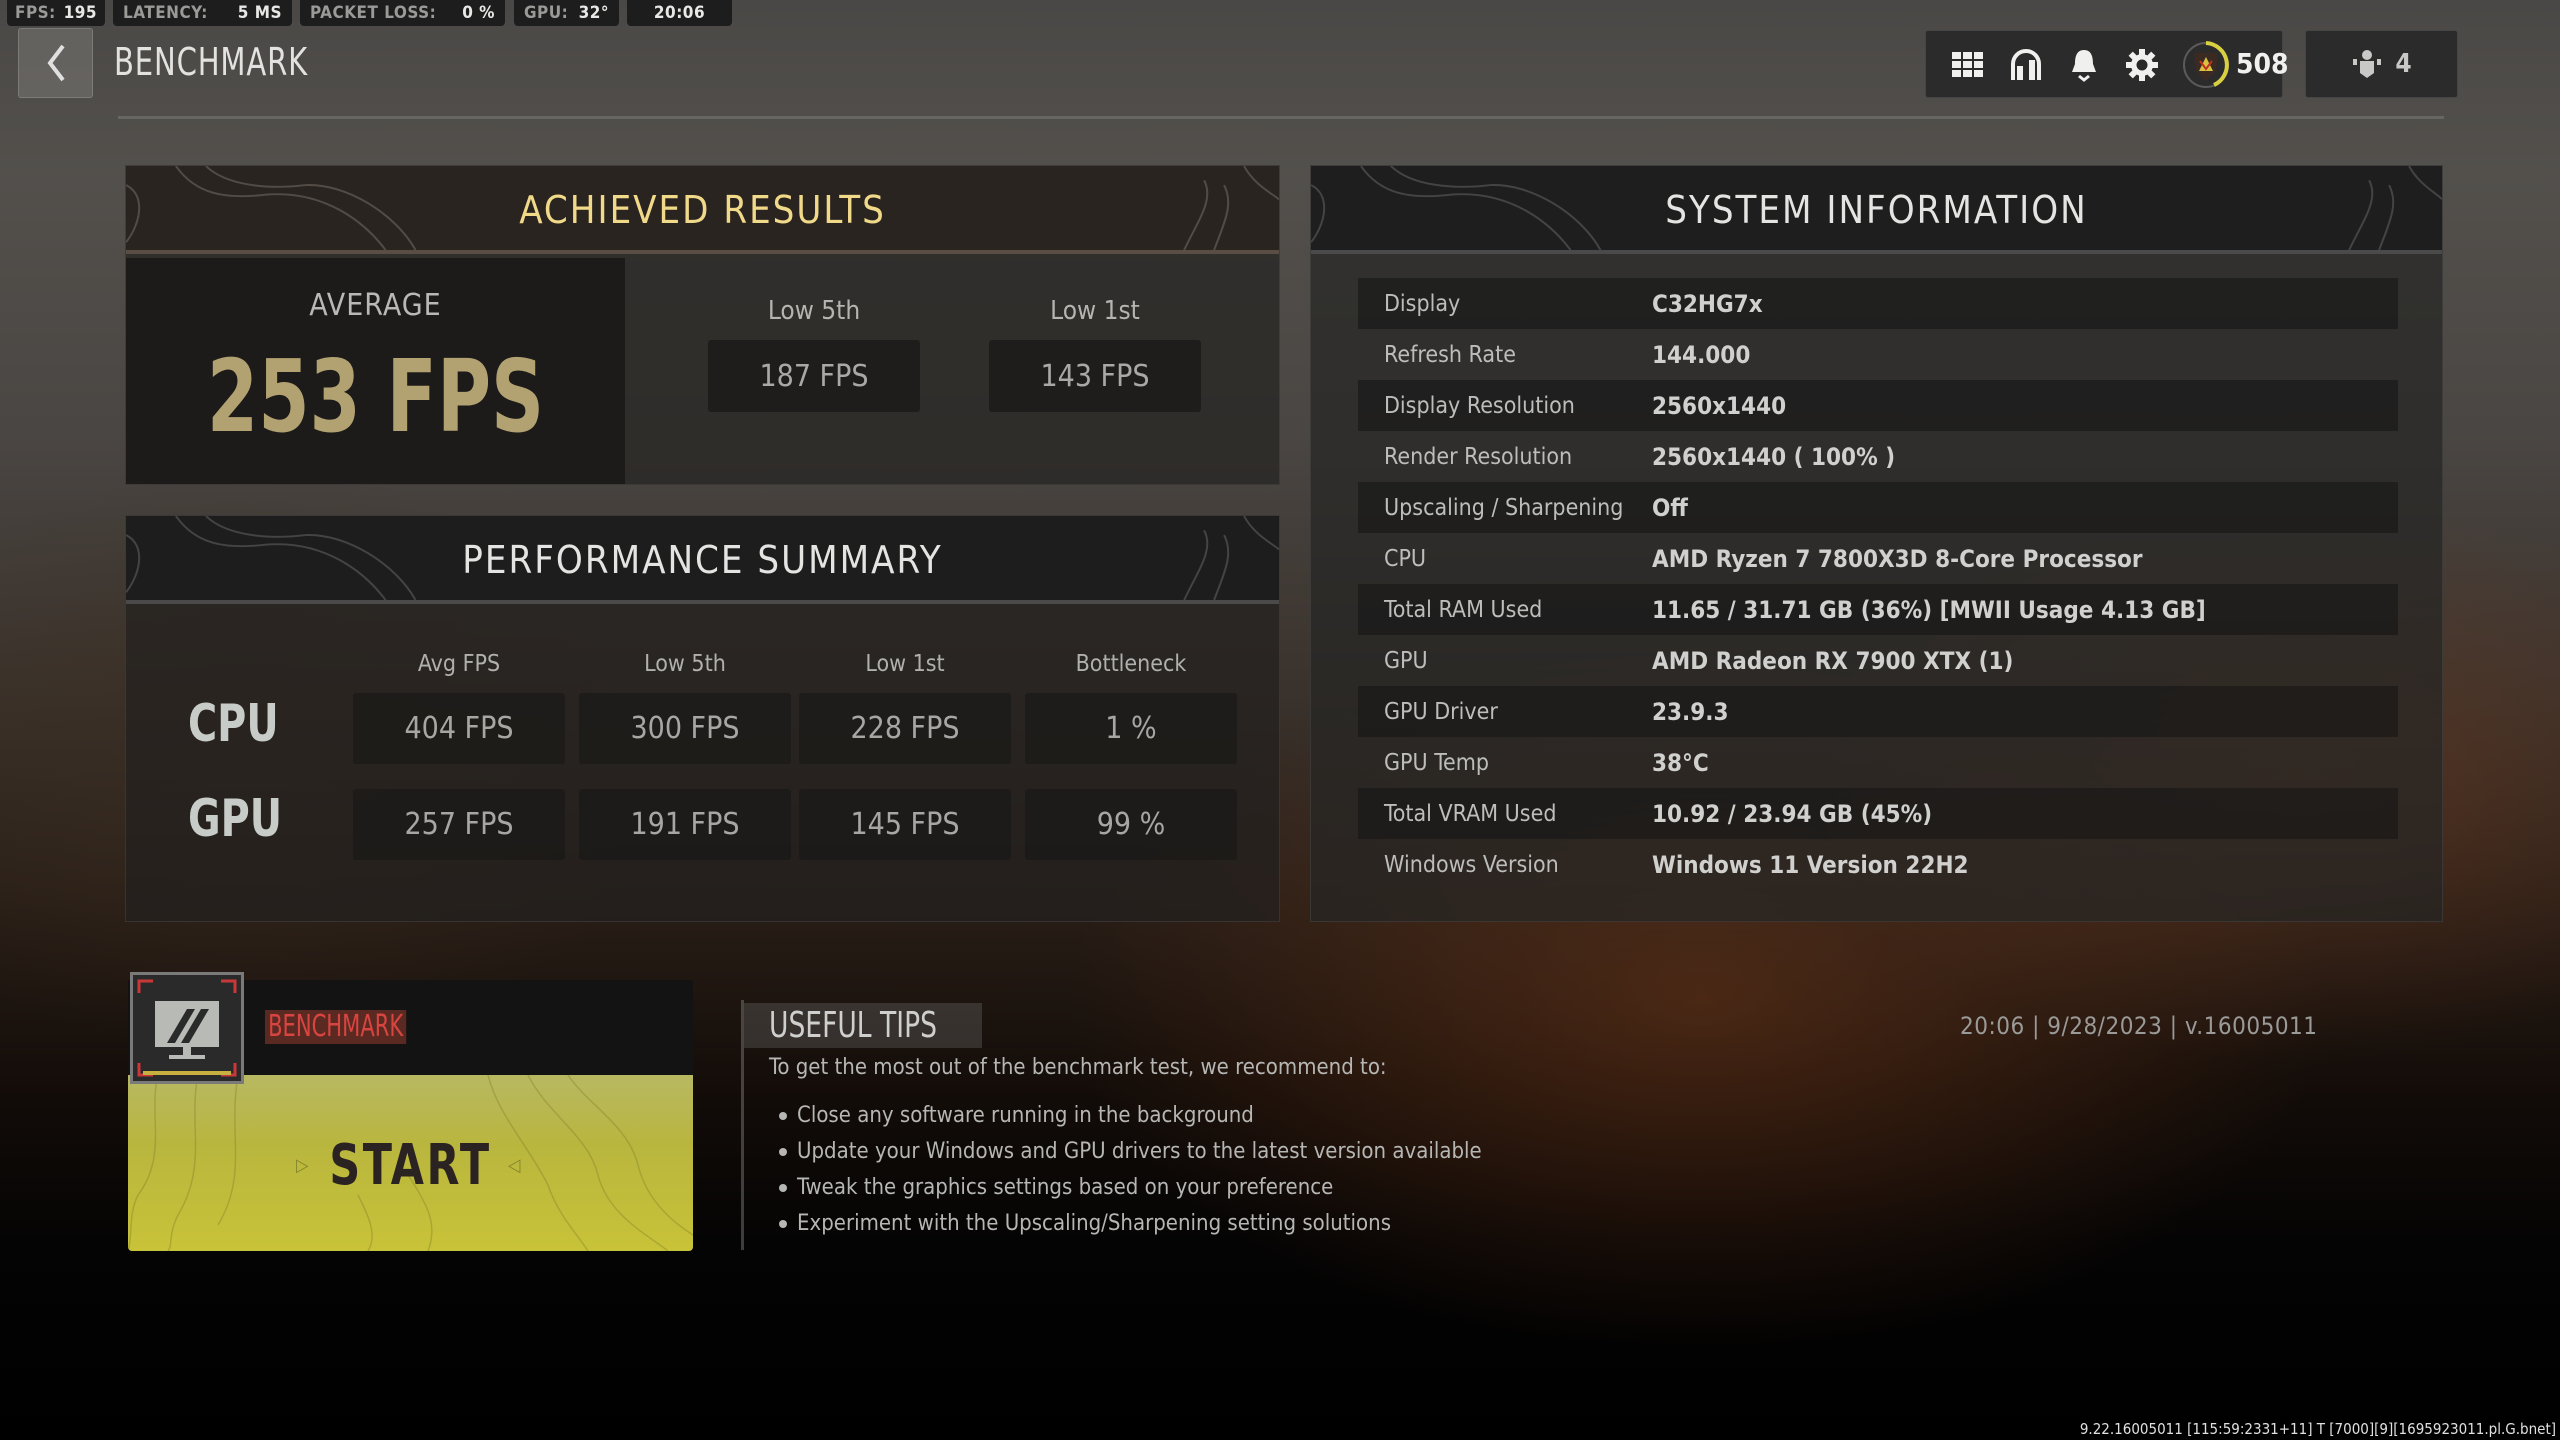 The image size is (2560, 1440). Describe the element at coordinates (165, 13) in the screenshot. I see `latency-label: LATENCY:` at that location.